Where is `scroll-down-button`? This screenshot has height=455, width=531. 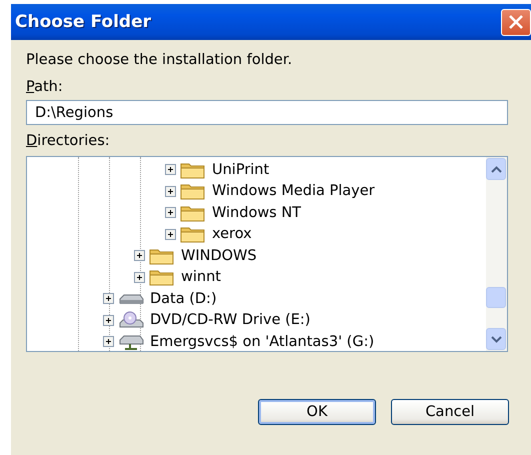 scroll-down-button is located at coordinates (496, 339).